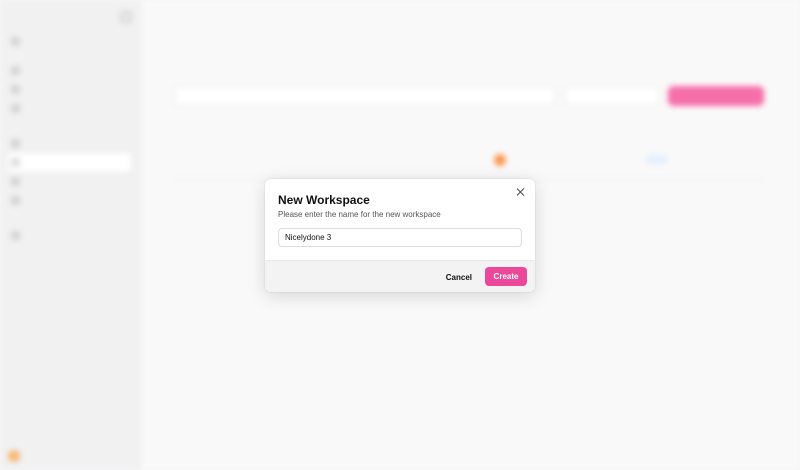 The image size is (800, 470). I want to click on cancel-button: Cancel, so click(459, 277).